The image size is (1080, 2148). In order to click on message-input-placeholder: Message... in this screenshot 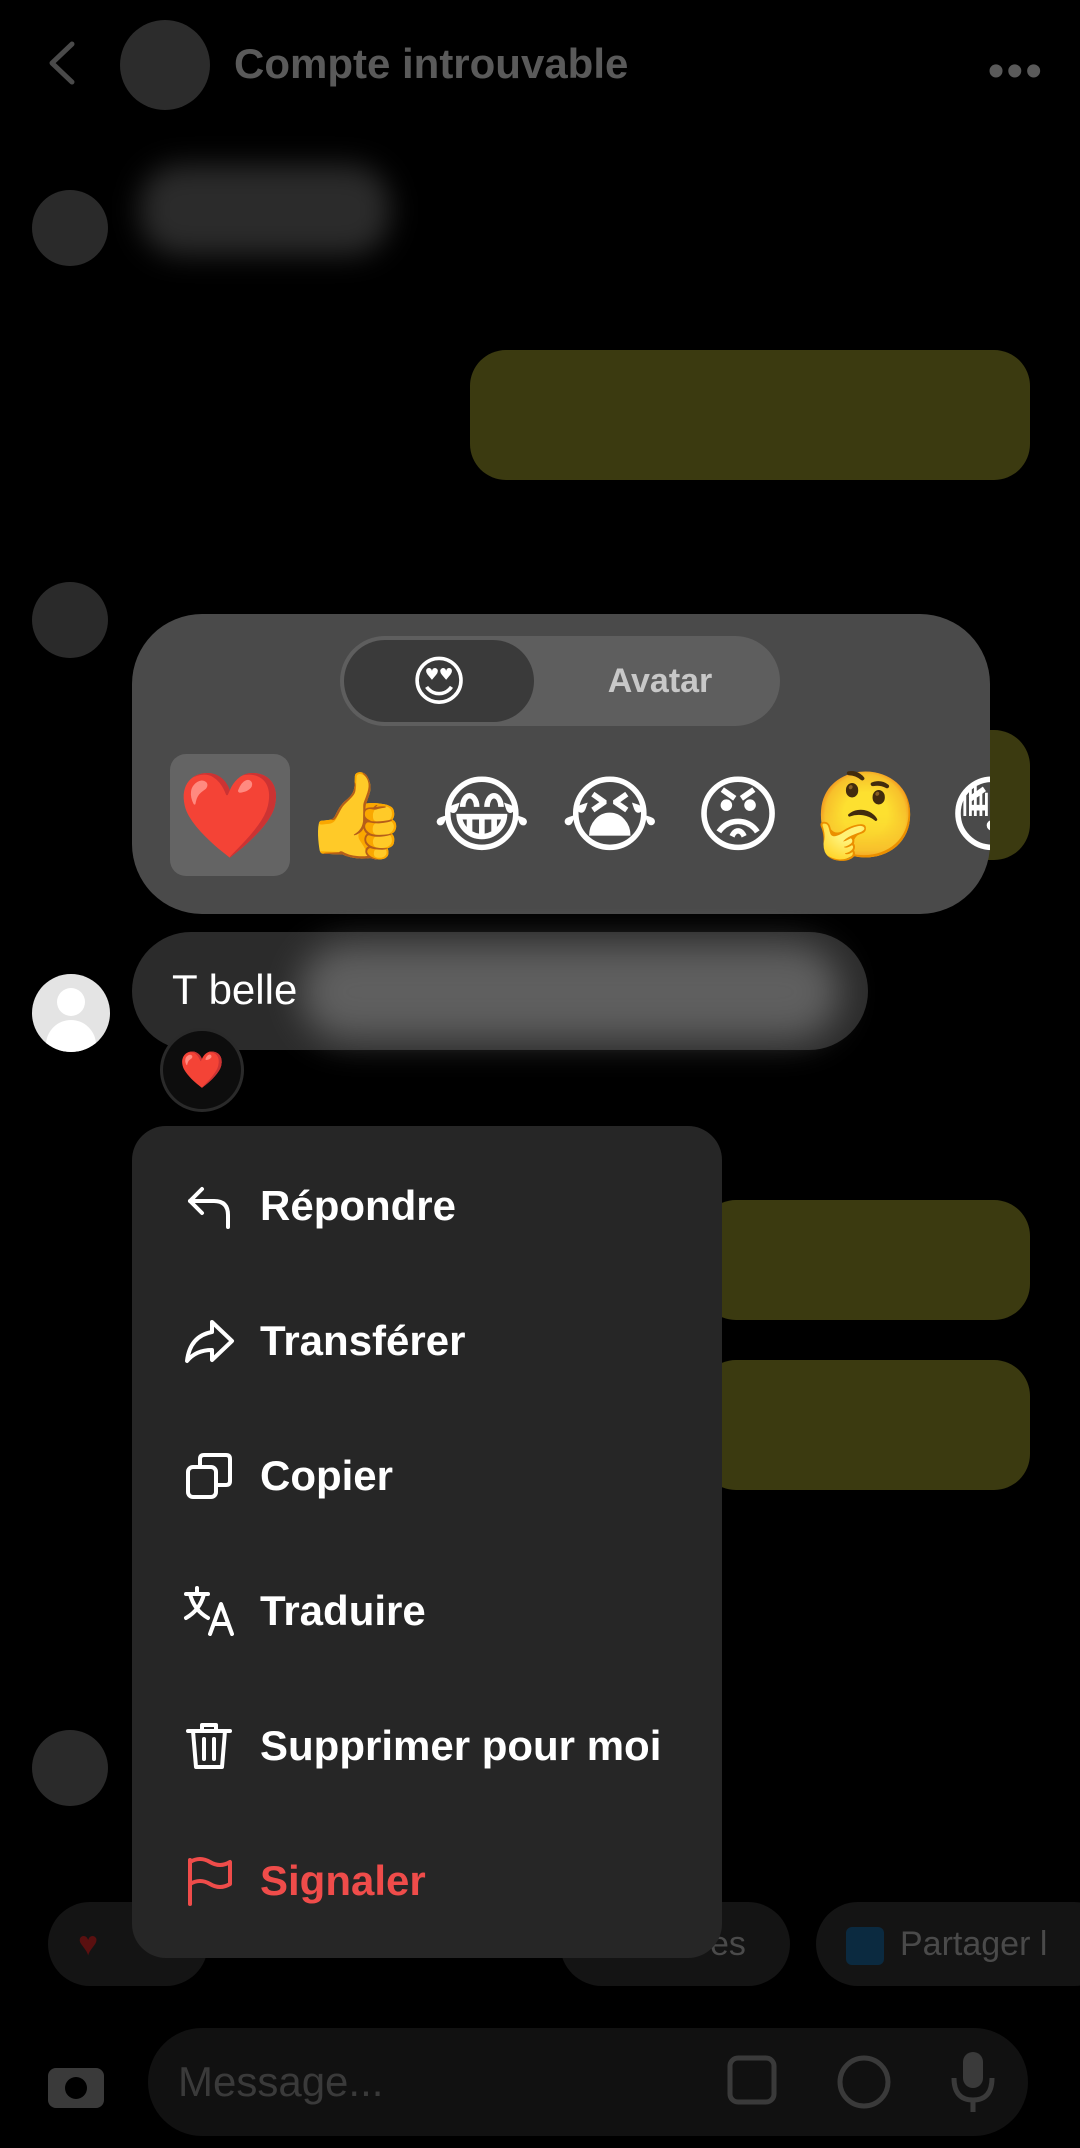, I will do `click(280, 2082)`.